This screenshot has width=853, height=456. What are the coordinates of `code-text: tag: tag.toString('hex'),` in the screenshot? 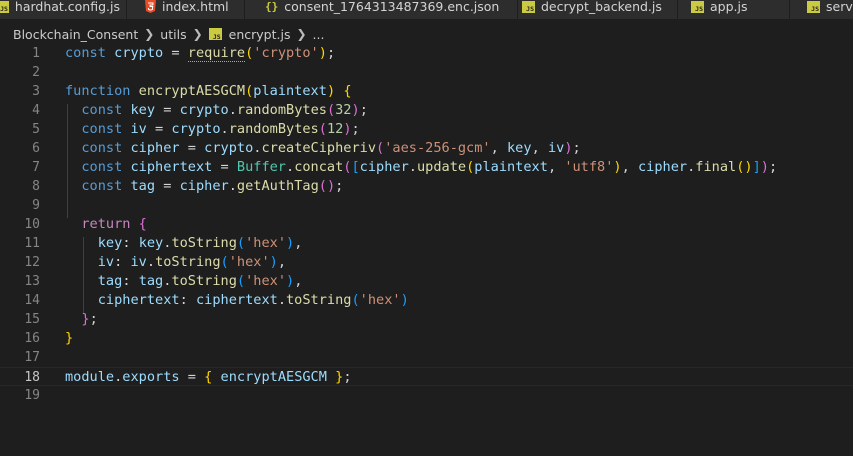 It's located at (200, 281).